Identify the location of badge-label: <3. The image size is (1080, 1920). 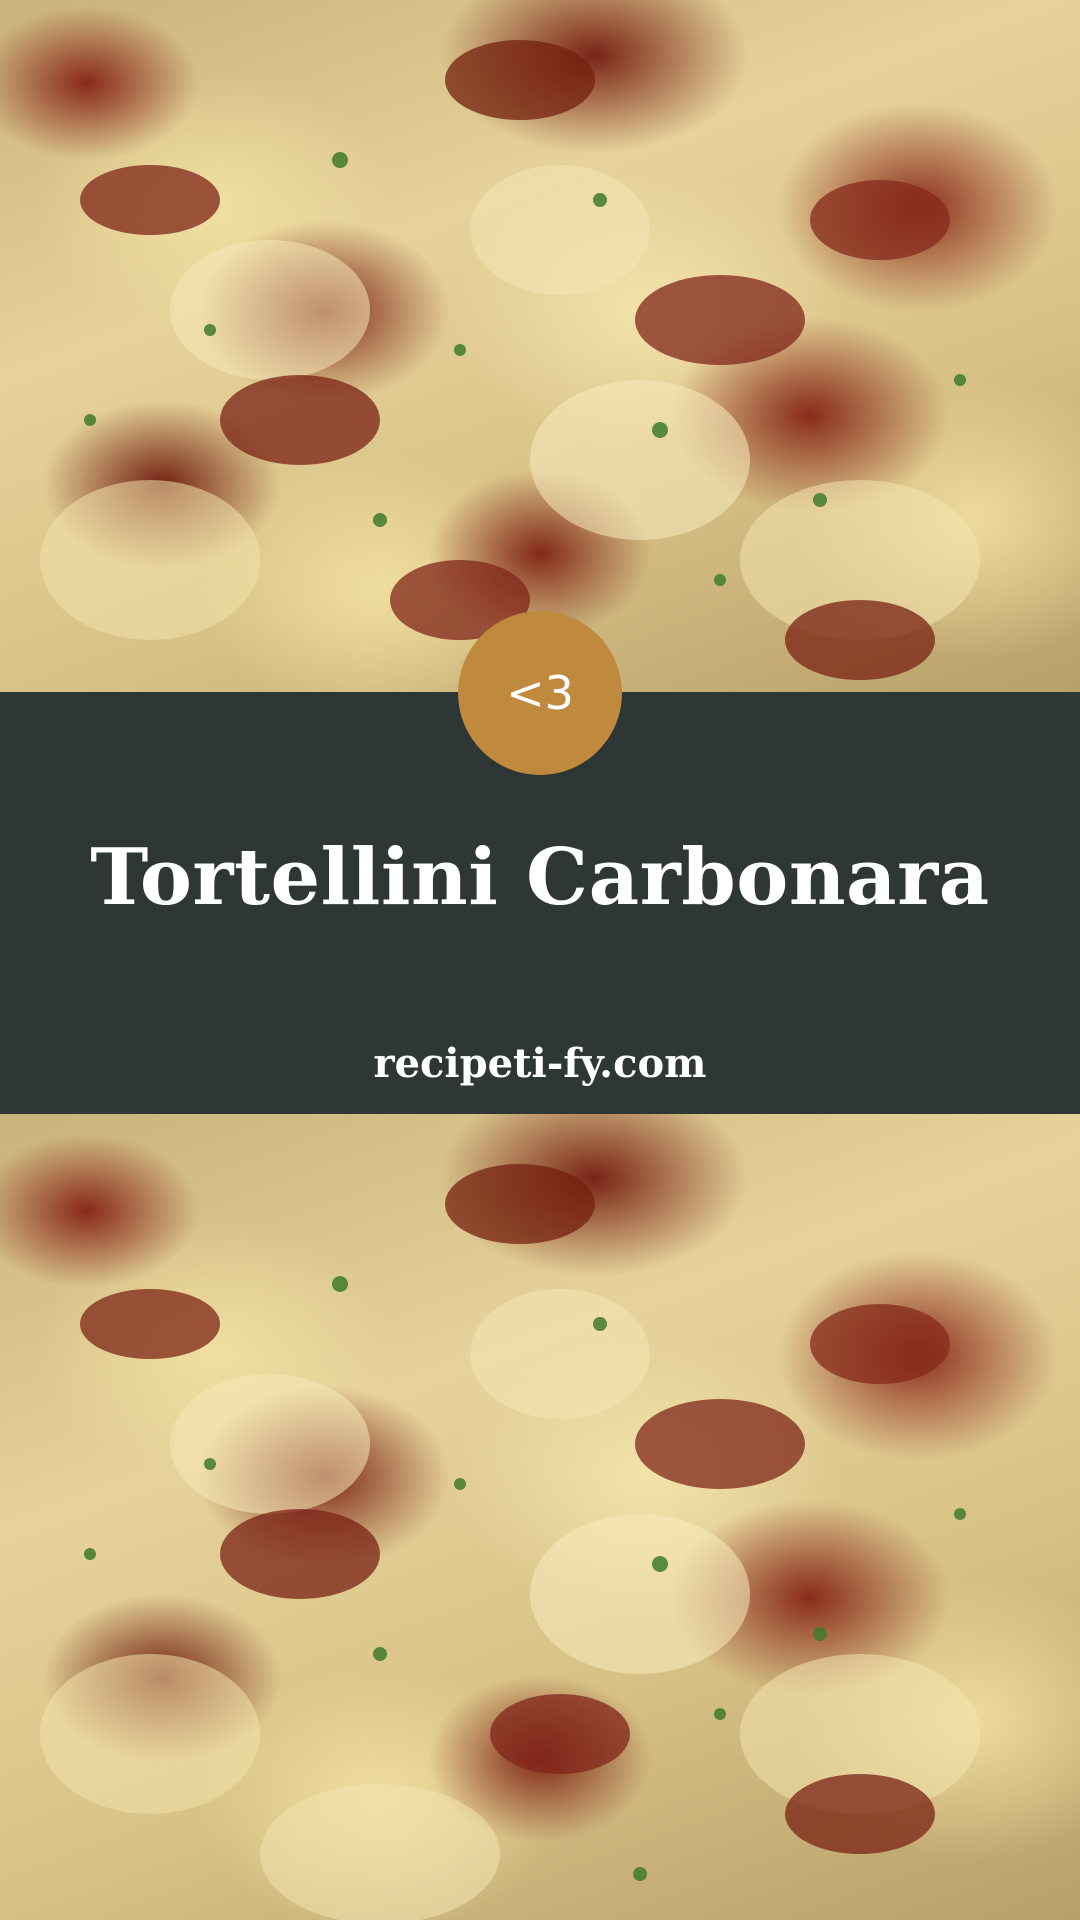
(540, 693).